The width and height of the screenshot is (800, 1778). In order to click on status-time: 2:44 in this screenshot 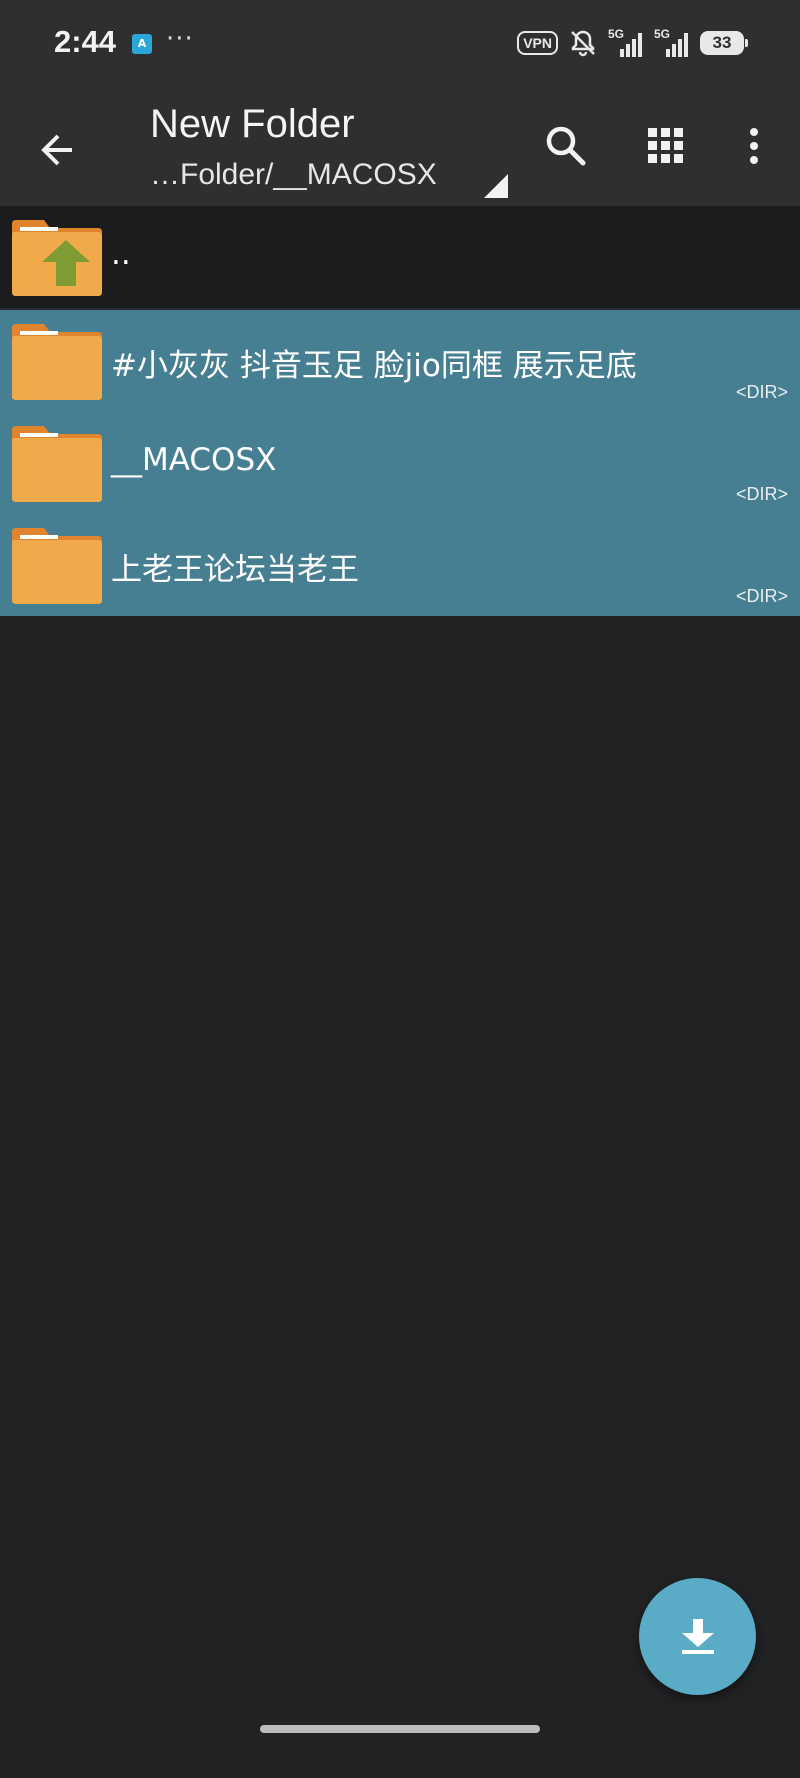, I will do `click(85, 41)`.